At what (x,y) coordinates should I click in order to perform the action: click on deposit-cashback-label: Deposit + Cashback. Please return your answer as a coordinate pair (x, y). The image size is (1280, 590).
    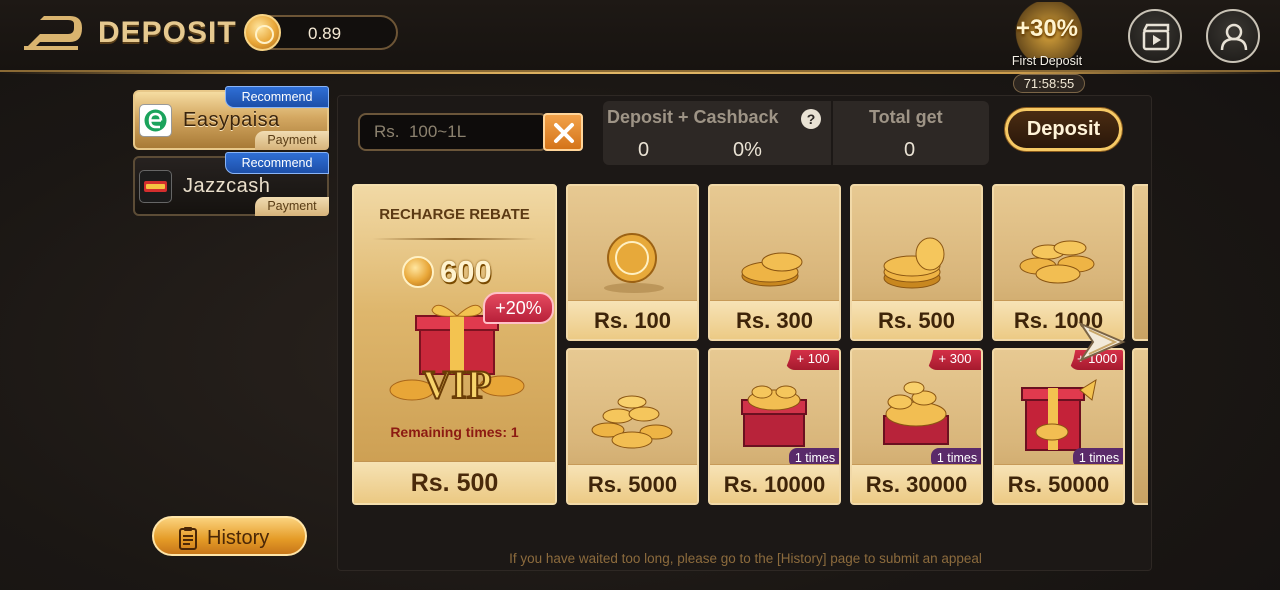
    Looking at the image, I should click on (693, 117).